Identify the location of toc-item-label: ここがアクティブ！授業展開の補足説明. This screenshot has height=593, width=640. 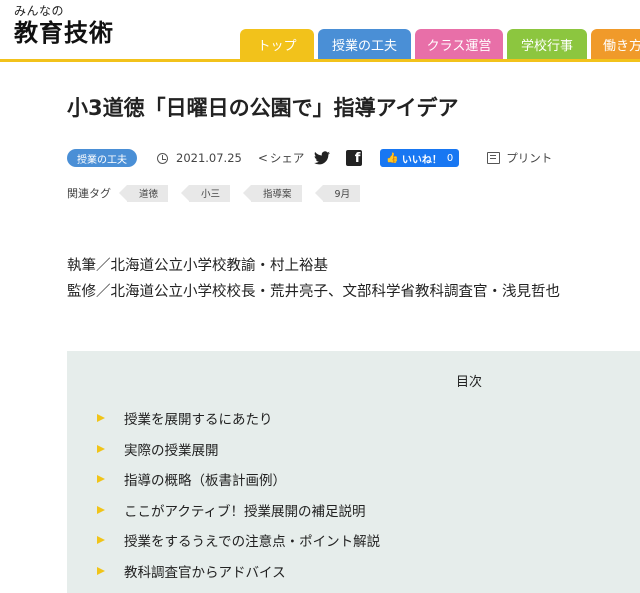
(245, 511).